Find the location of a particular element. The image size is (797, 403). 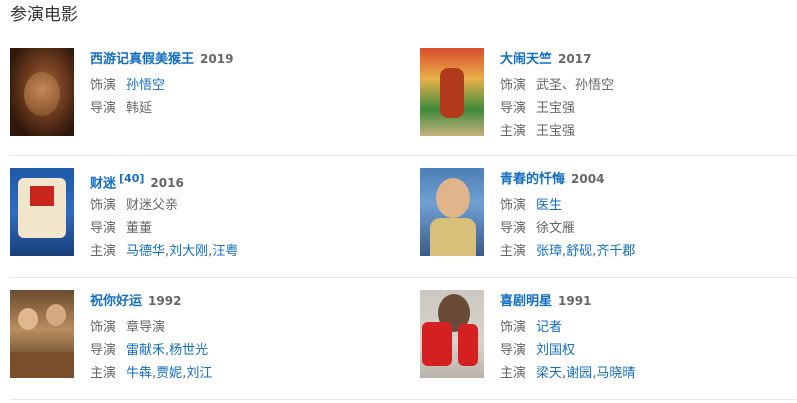

starring-link: 张璋 is located at coordinates (549, 251).